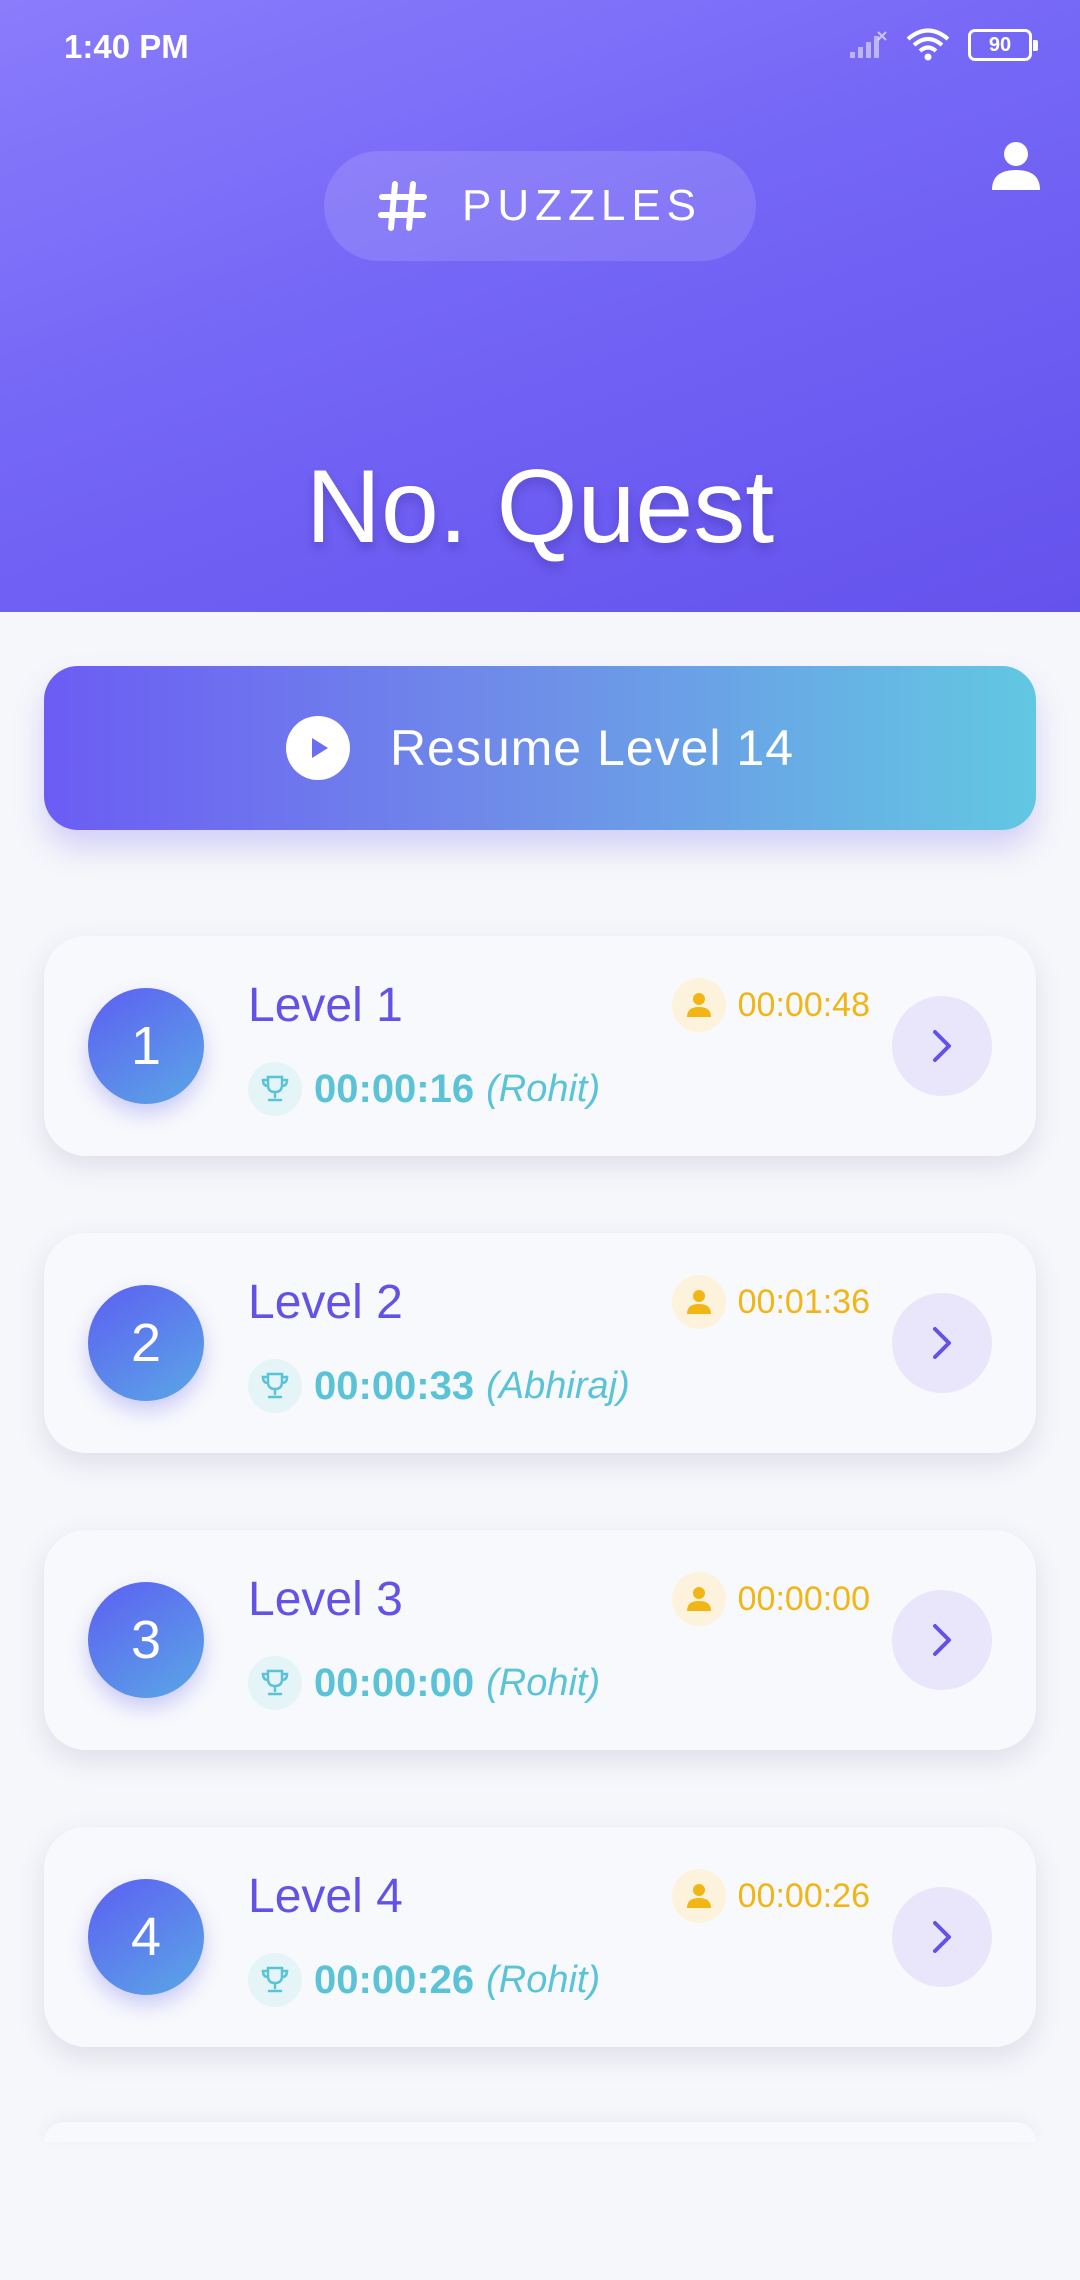 The width and height of the screenshot is (1080, 2280). What do you see at coordinates (325, 1599) in the screenshot?
I see `level-title: Level 3` at bounding box center [325, 1599].